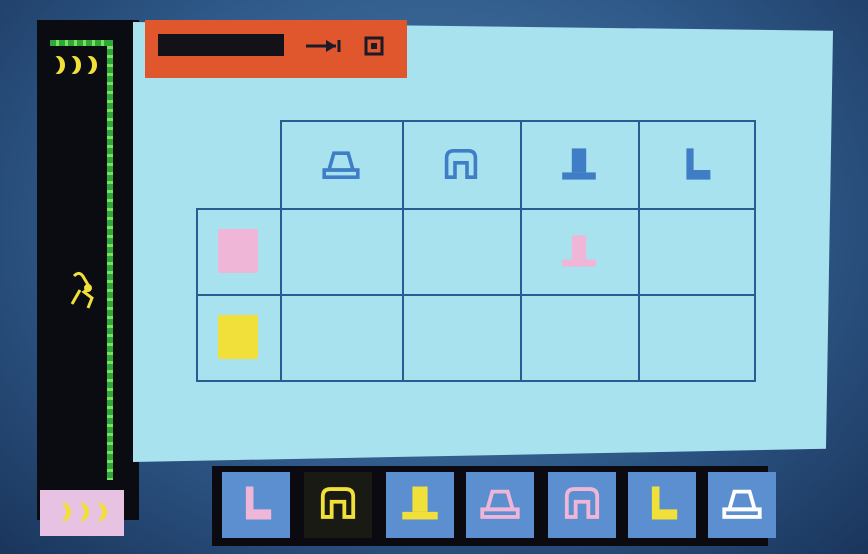 The width and height of the screenshot is (868, 554). I want to click on grid-line-h, so click(517, 121).